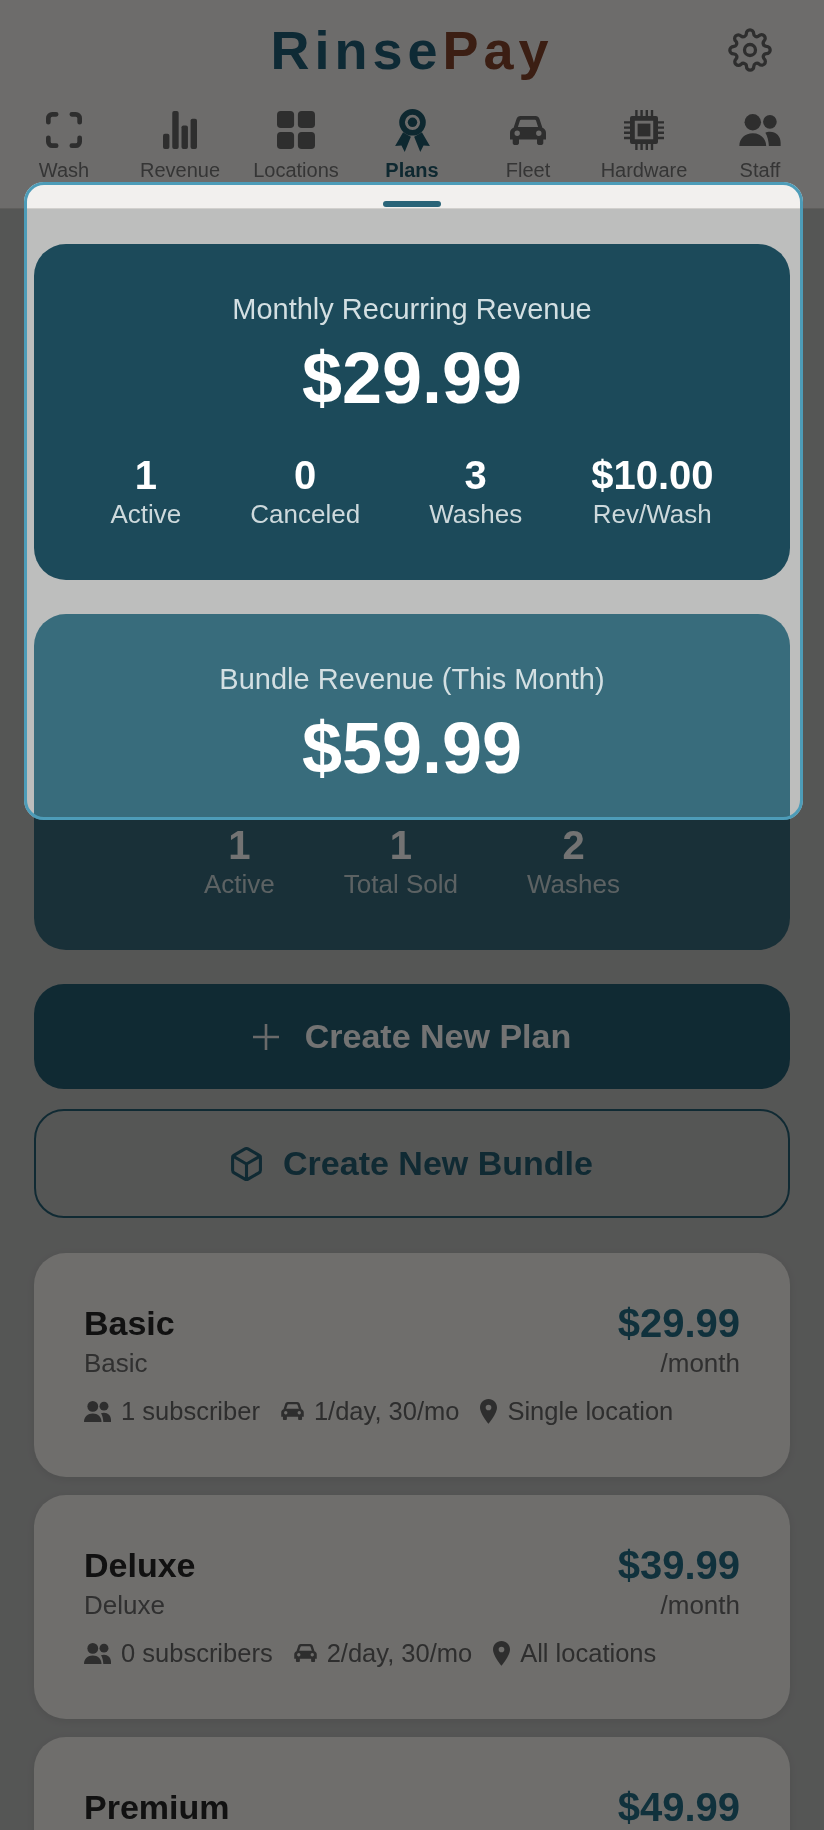 This screenshot has width=824, height=1830. What do you see at coordinates (652, 475) in the screenshot?
I see `stat-value: $10.00` at bounding box center [652, 475].